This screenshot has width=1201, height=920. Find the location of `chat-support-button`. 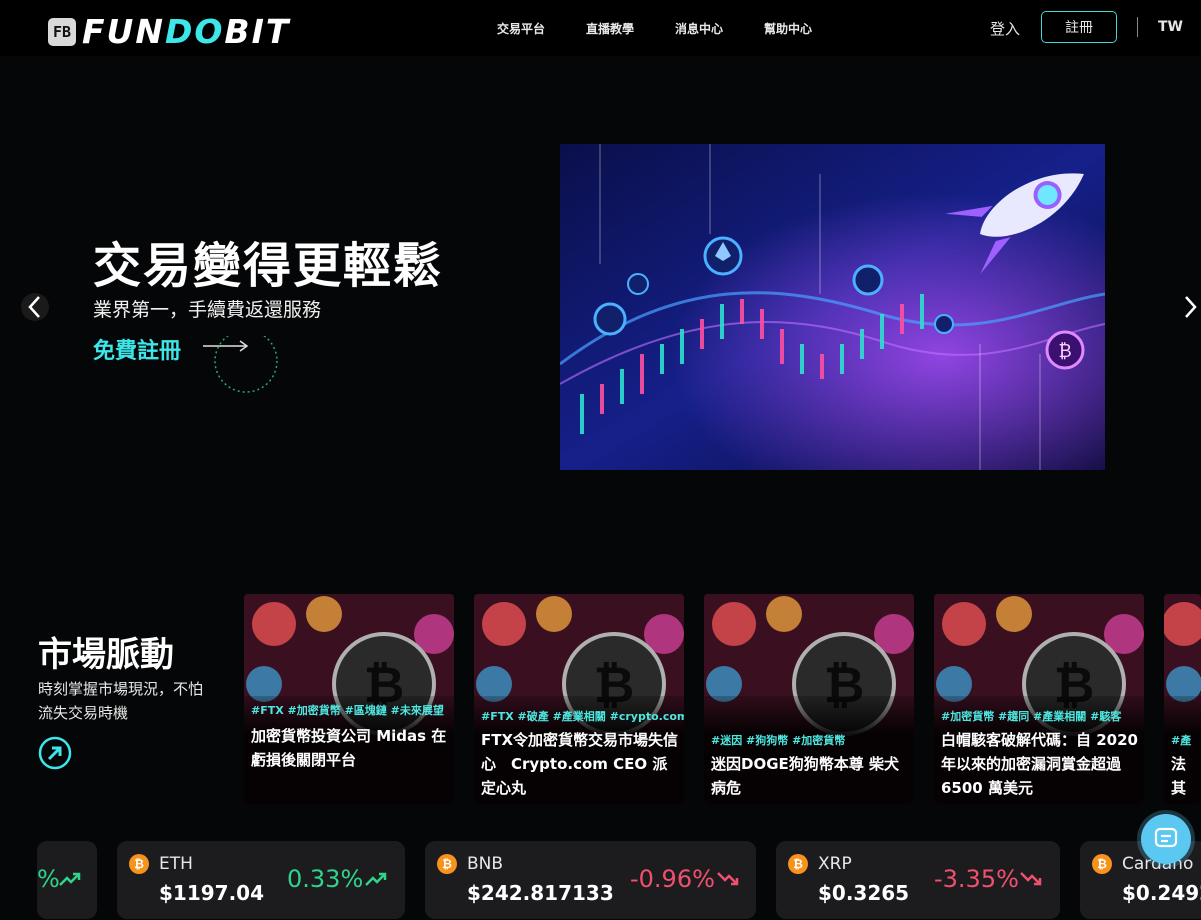

chat-support-button is located at coordinates (1166, 839).